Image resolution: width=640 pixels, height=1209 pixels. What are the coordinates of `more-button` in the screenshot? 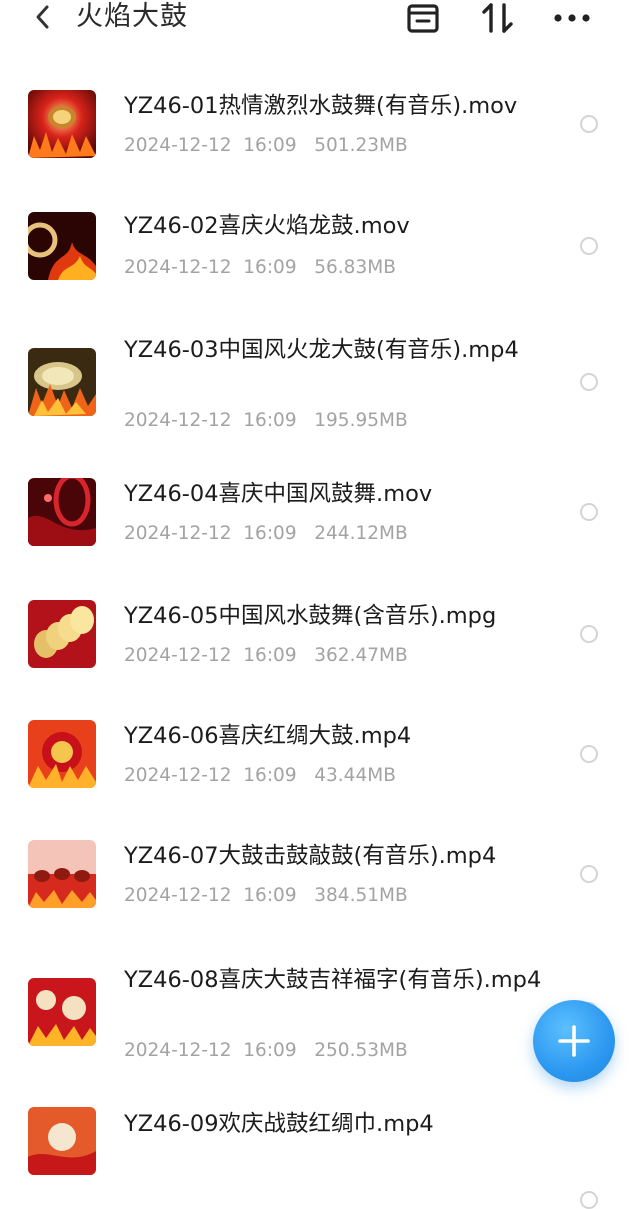 It's located at (572, 18).